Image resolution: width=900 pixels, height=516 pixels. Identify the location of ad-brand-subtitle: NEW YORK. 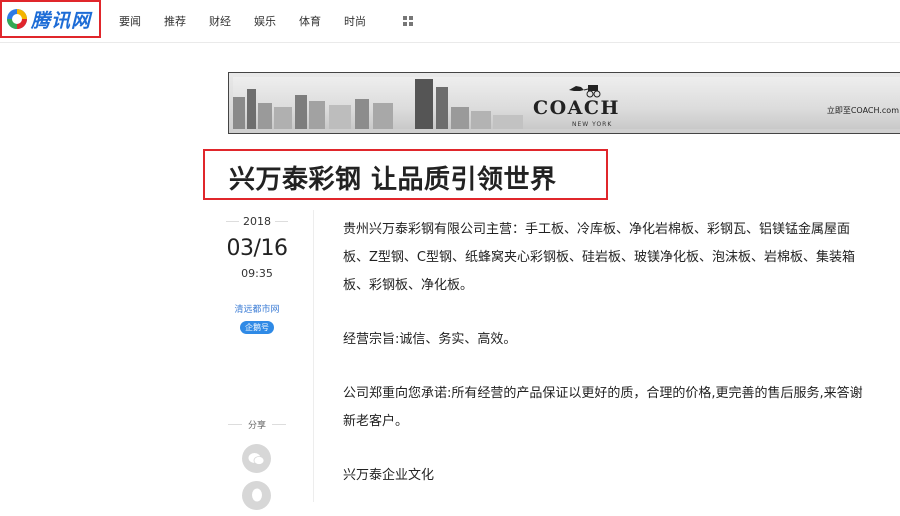
(592, 124).